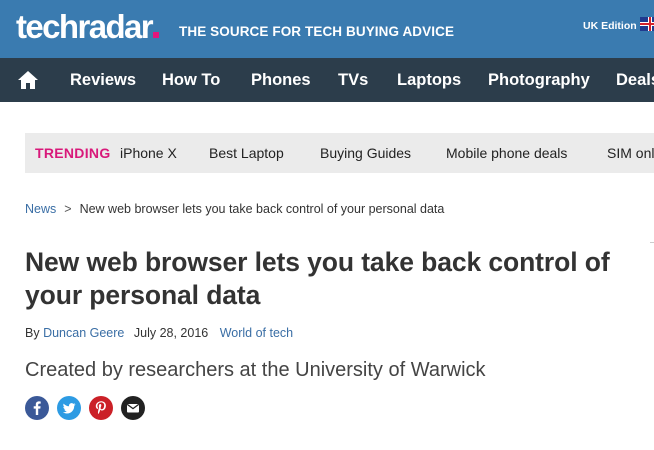 The width and height of the screenshot is (654, 450). Describe the element at coordinates (506, 153) in the screenshot. I see `trending-item-mobile-phone-deals: Mobile phone deals` at that location.